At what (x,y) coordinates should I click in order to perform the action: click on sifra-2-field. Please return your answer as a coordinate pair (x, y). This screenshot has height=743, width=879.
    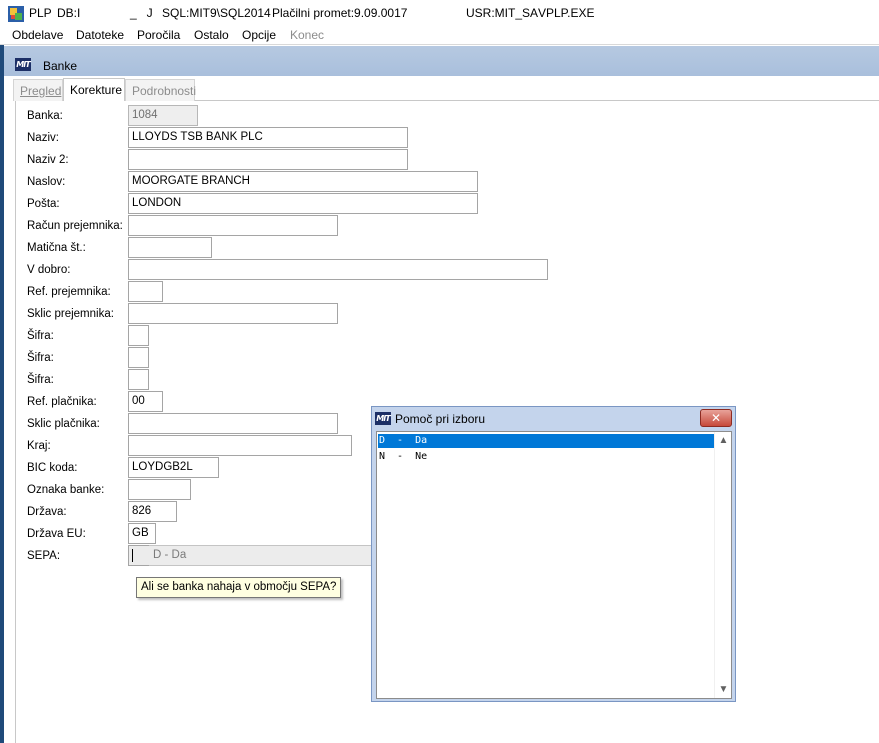
    Looking at the image, I should click on (138, 357).